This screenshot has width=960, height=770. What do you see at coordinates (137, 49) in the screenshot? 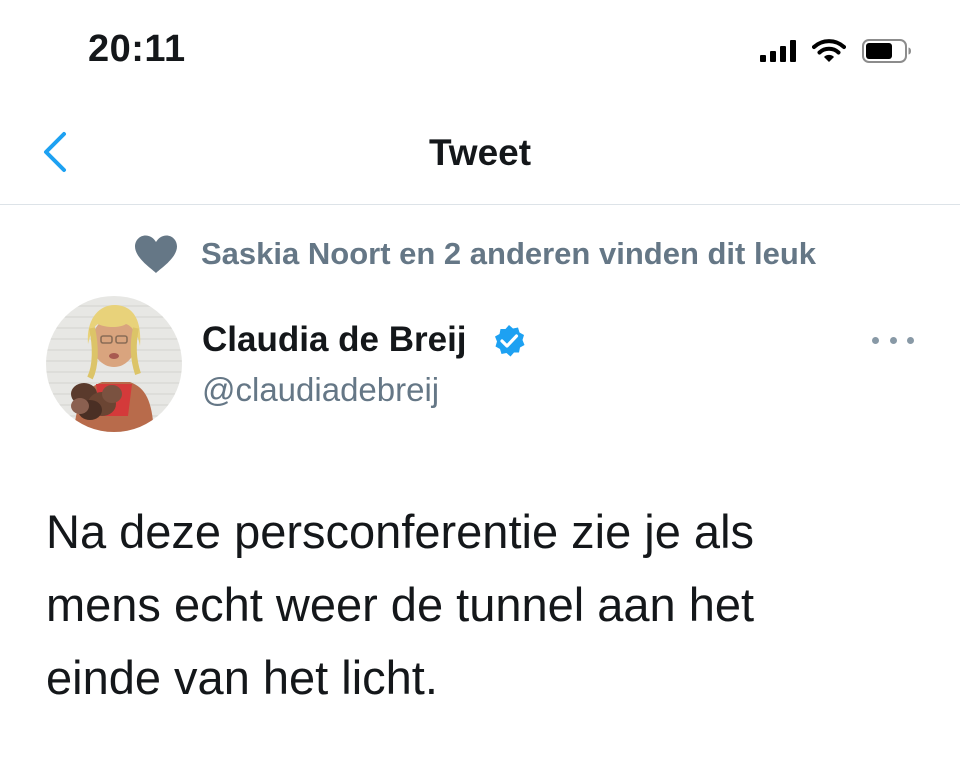
I see `status-time: 20:11` at bounding box center [137, 49].